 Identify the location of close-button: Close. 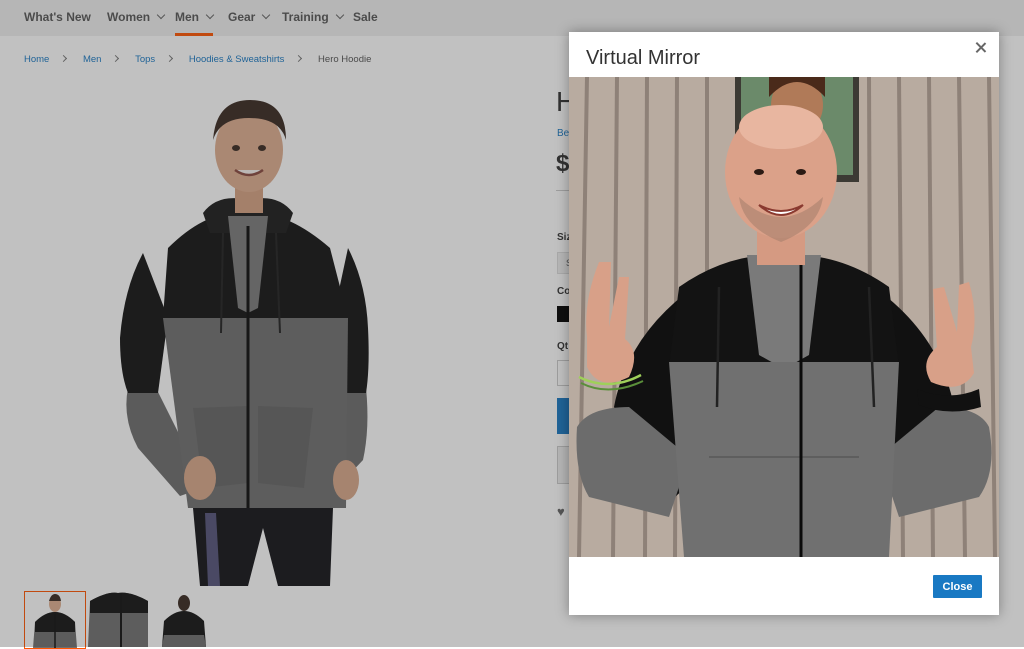
(957, 586).